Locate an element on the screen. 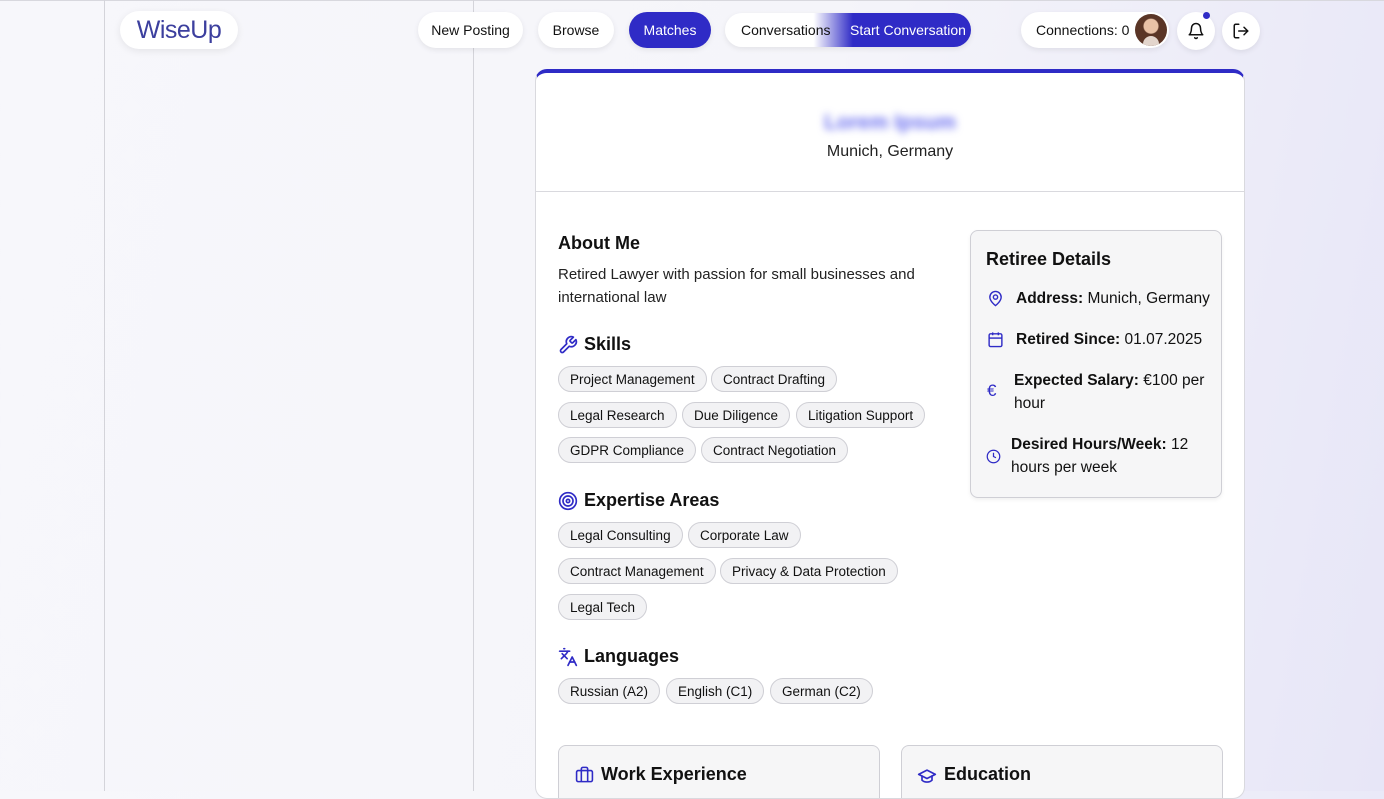  desired-hours-label: Desired Hours/Week: is located at coordinates (1089, 444).